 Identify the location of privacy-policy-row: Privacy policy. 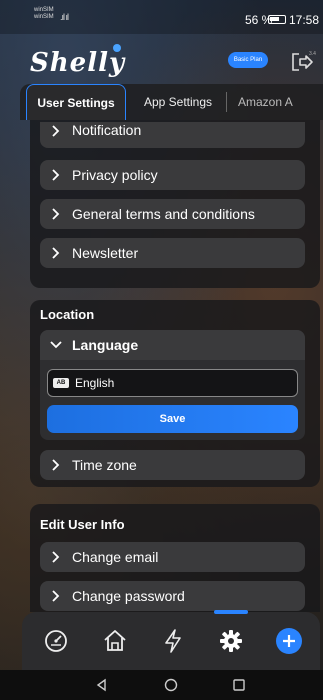
(172, 175).